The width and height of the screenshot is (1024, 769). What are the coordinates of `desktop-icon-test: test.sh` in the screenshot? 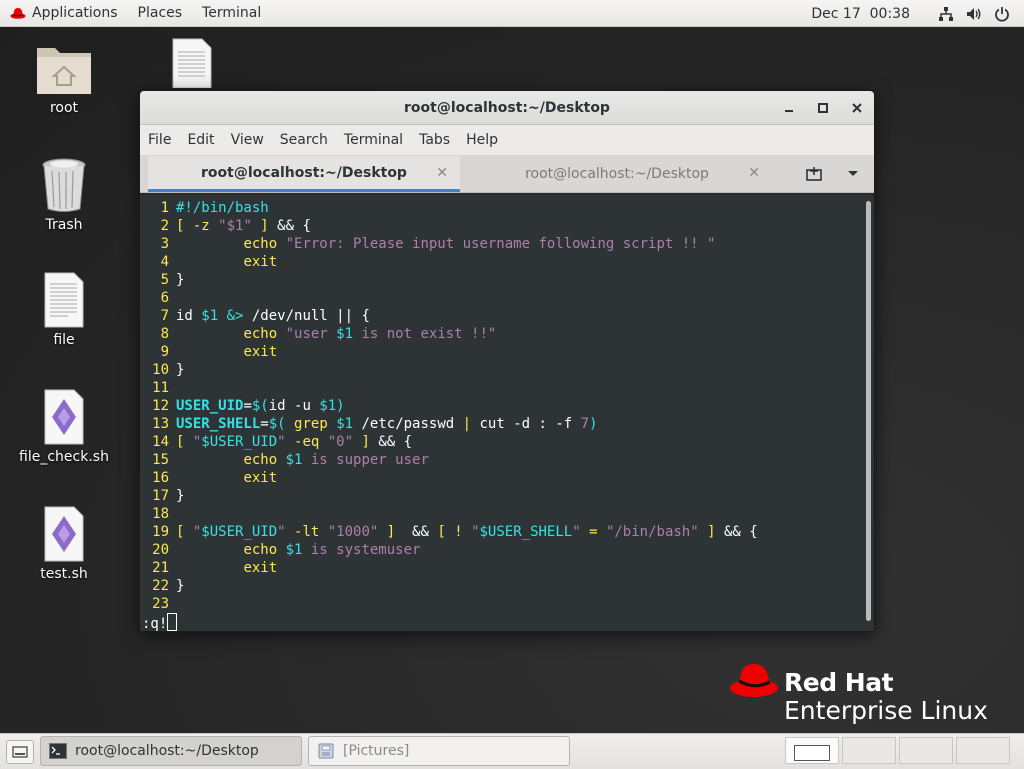 It's located at (64, 544).